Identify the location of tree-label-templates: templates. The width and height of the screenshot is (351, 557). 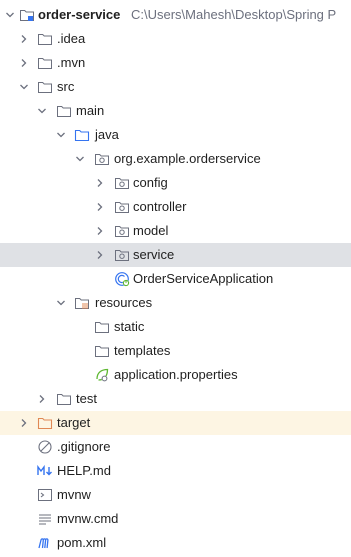
(142, 350).